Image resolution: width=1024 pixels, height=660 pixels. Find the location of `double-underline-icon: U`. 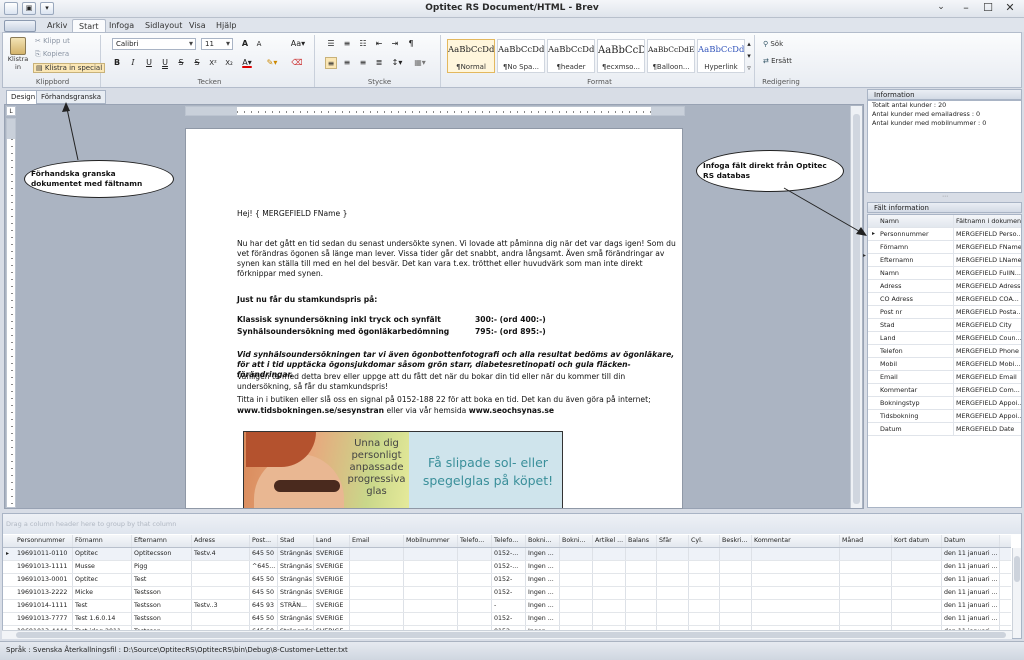

double-underline-icon: U is located at coordinates (165, 63).